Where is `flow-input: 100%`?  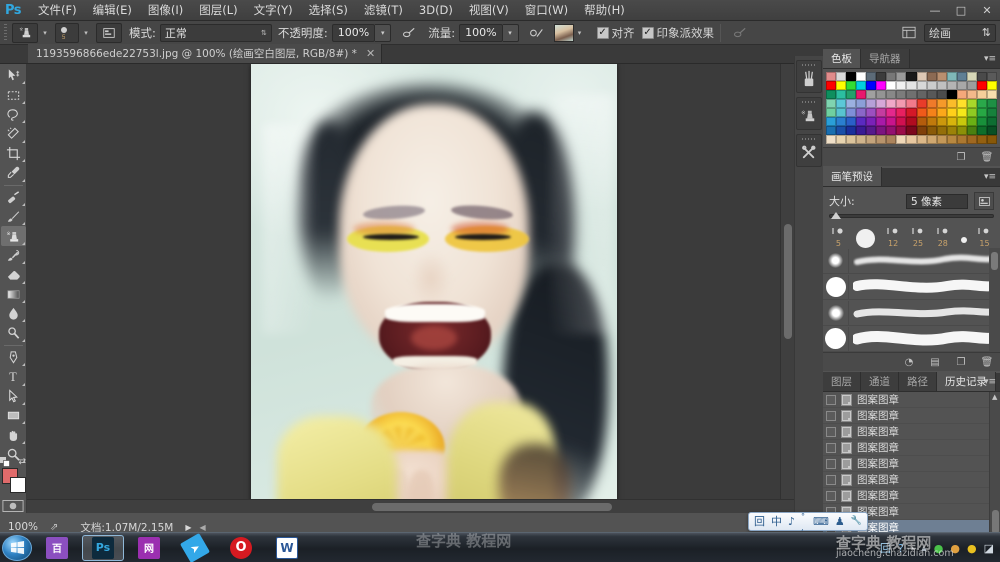
flow-input: 100% is located at coordinates (481, 32).